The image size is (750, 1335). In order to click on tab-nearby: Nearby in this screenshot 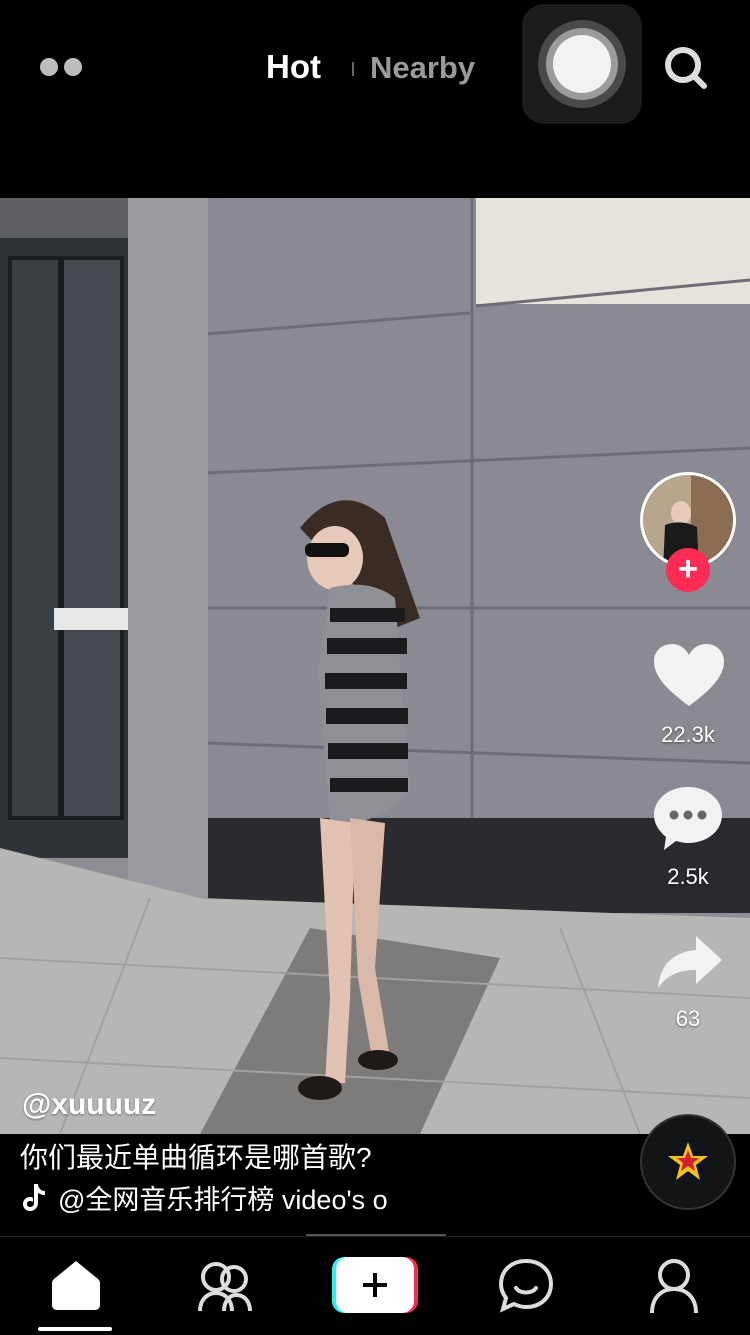, I will do `click(422, 68)`.